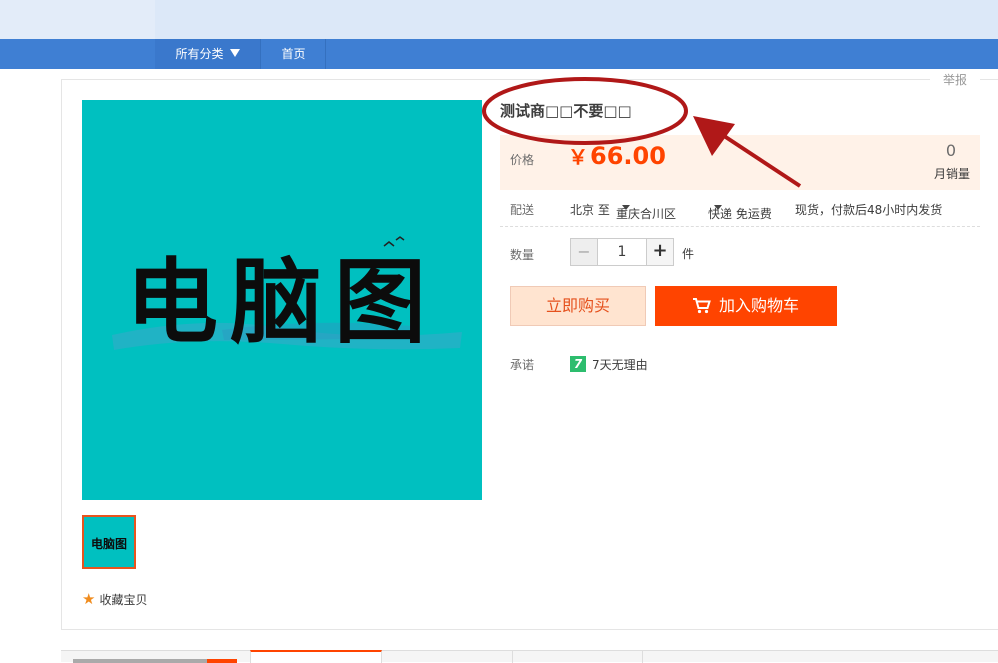 This screenshot has height=663, width=998. Describe the element at coordinates (522, 255) in the screenshot. I see `quantity-label: 数量` at that location.